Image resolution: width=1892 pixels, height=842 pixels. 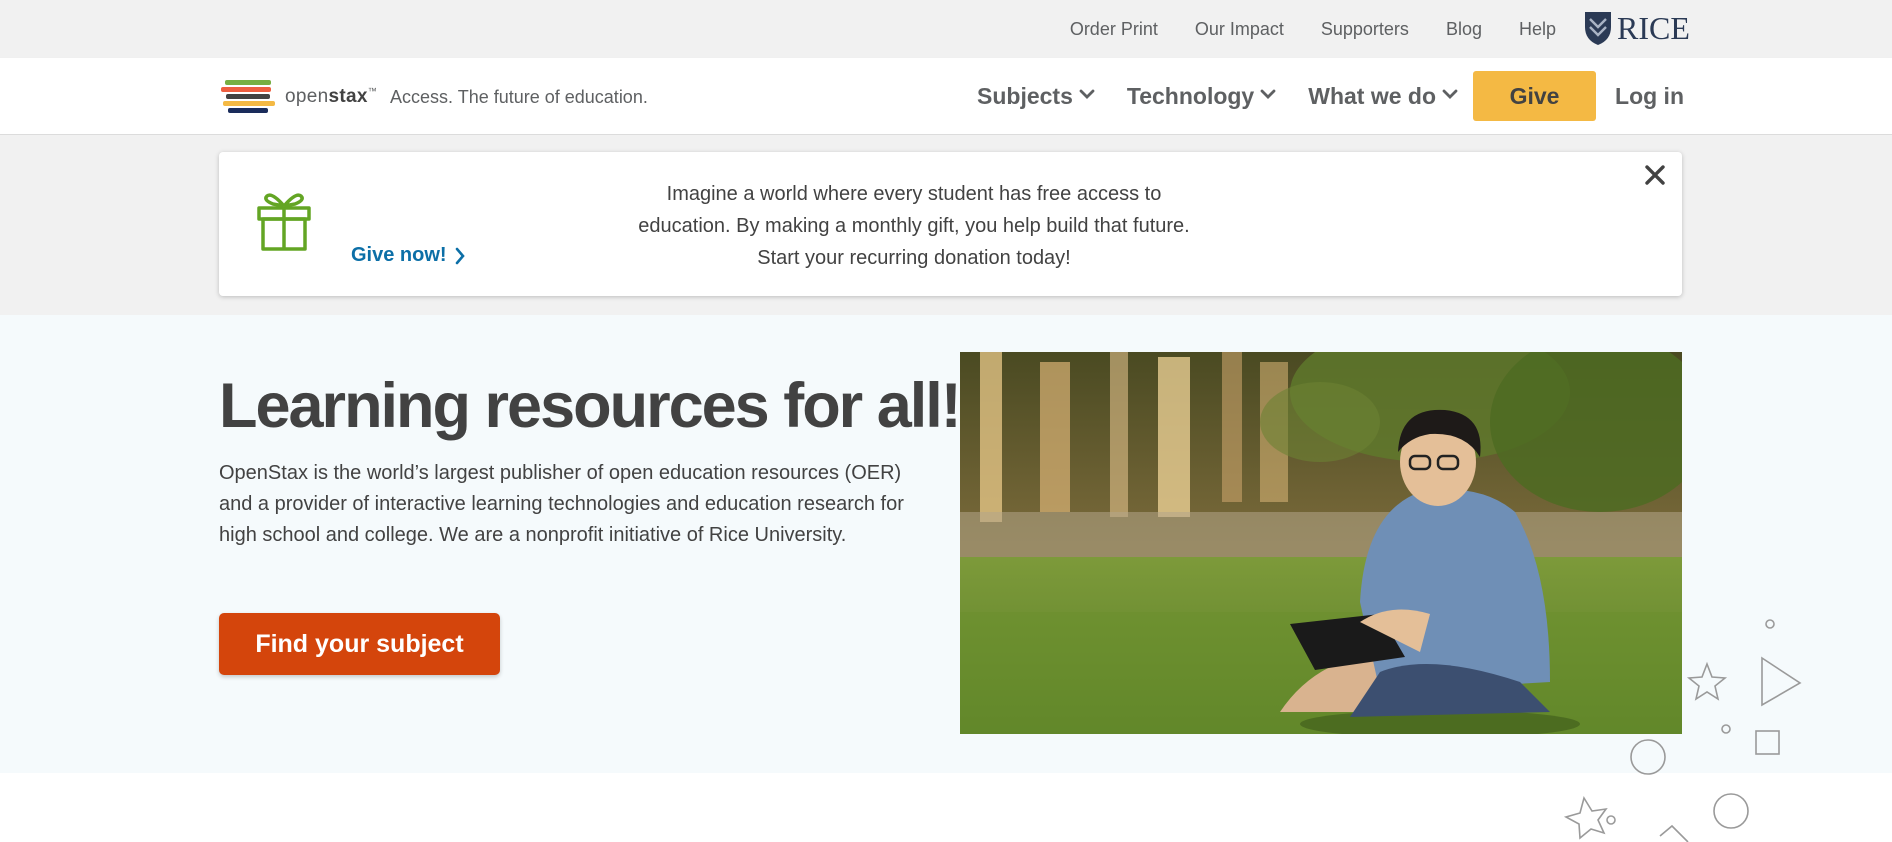 What do you see at coordinates (460, 255) in the screenshot?
I see `chevron-right-icon` at bounding box center [460, 255].